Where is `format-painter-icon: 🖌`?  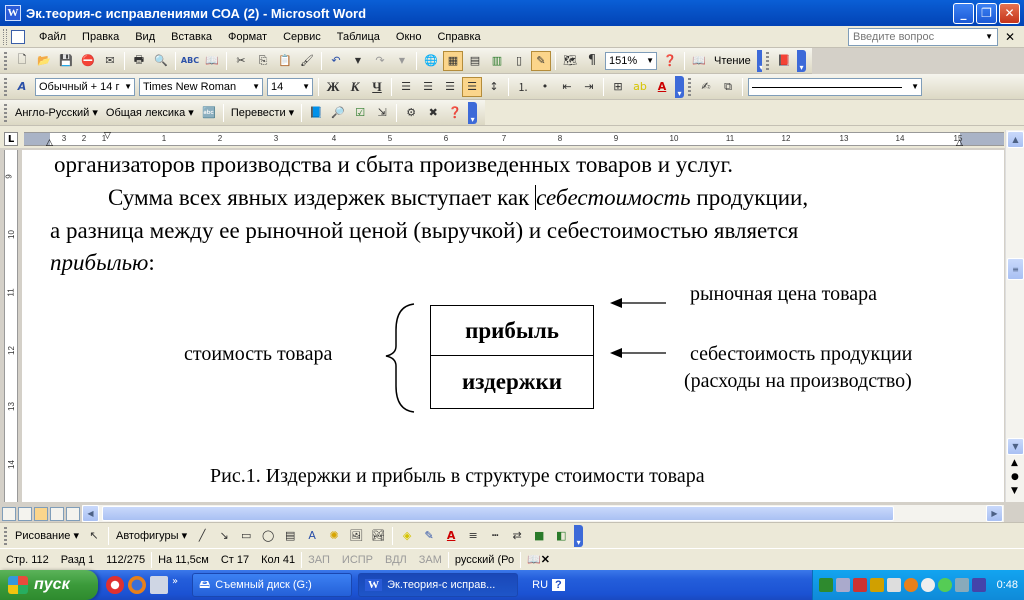
format-painter-icon: 🖌 is located at coordinates (307, 61).